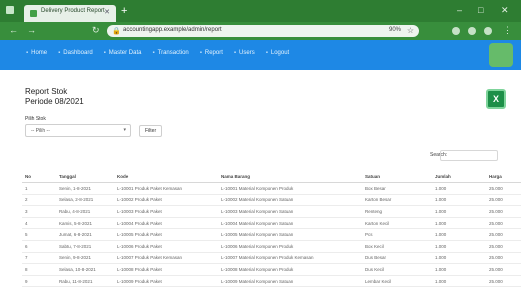  What do you see at coordinates (469, 155) in the screenshot?
I see `search-input` at bounding box center [469, 155].